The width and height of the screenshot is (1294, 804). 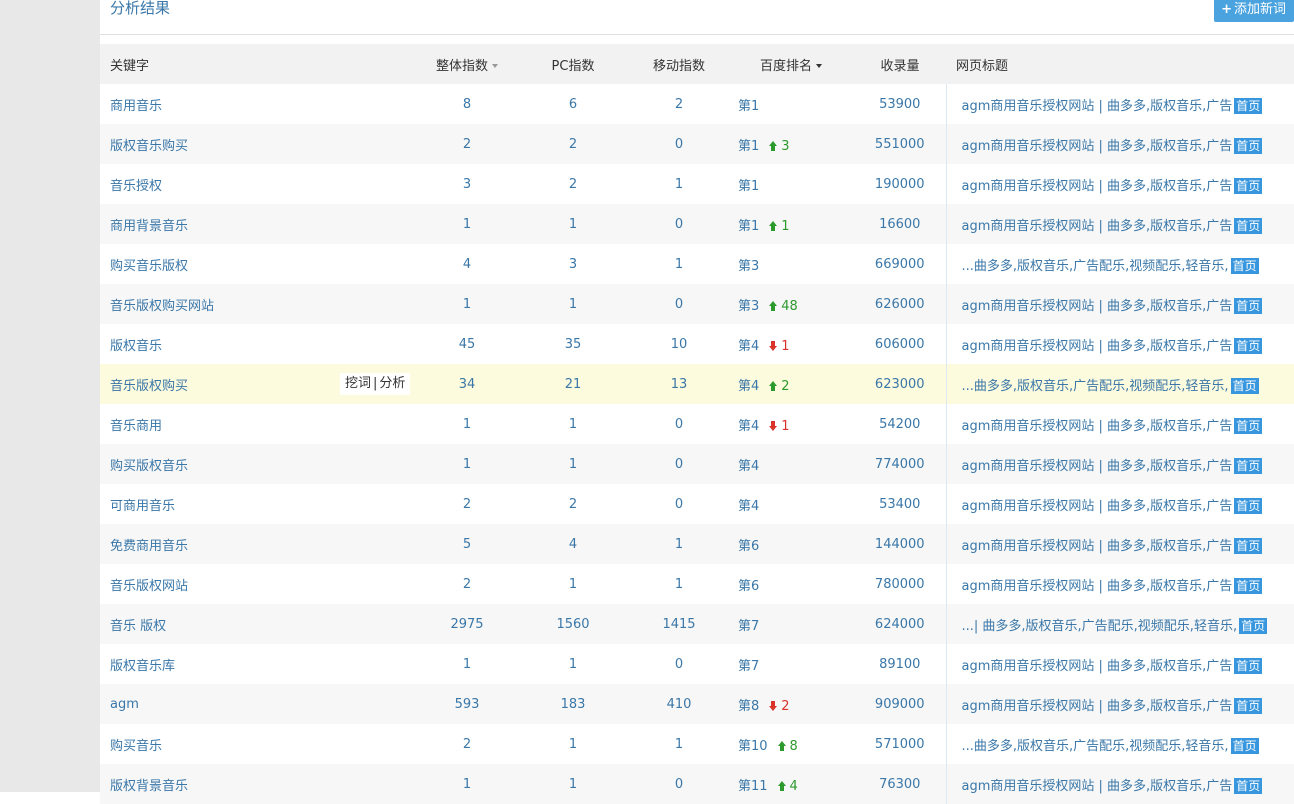 What do you see at coordinates (259, 144) in the screenshot?
I see `cell-keyword: 版权音乐购买` at bounding box center [259, 144].